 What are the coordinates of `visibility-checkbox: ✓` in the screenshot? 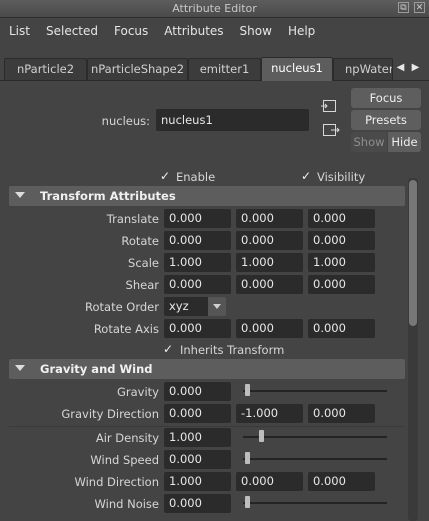 It's located at (307, 176).